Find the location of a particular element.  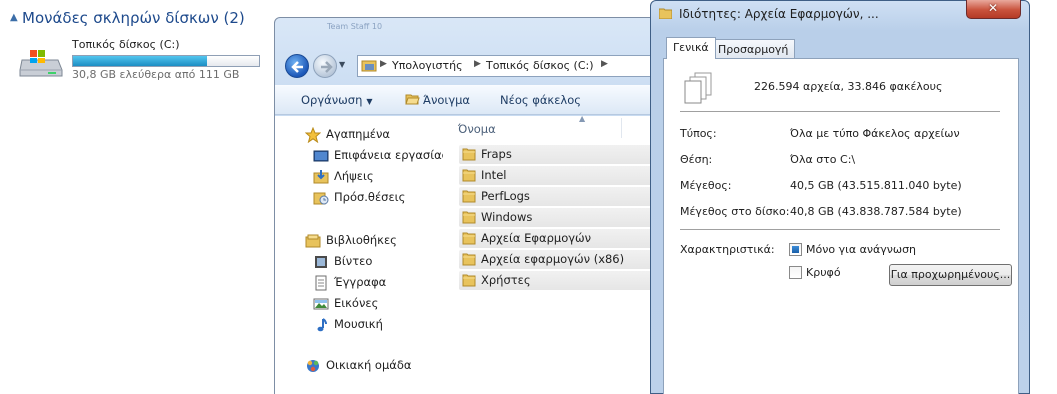

desktop-icon is located at coordinates (321, 156).